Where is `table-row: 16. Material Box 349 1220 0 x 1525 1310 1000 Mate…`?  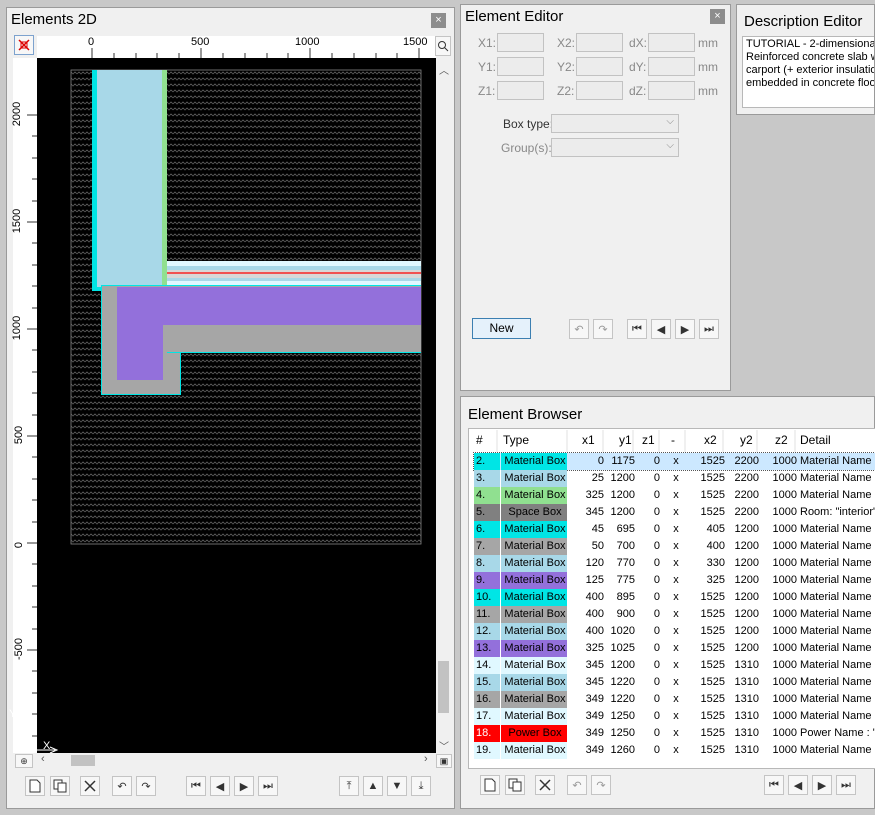
table-row: 16. Material Box 349 1220 0 x 1525 1310 1000 Mate… is located at coordinates (674, 699).